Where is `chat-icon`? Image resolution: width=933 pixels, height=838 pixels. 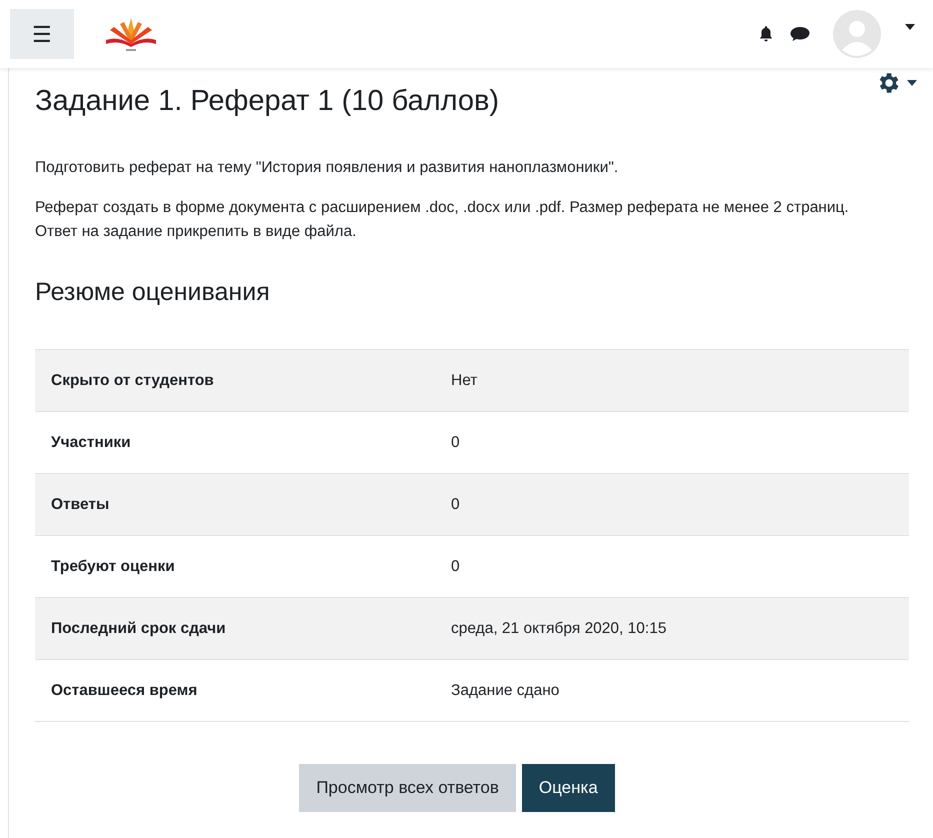
chat-icon is located at coordinates (800, 34).